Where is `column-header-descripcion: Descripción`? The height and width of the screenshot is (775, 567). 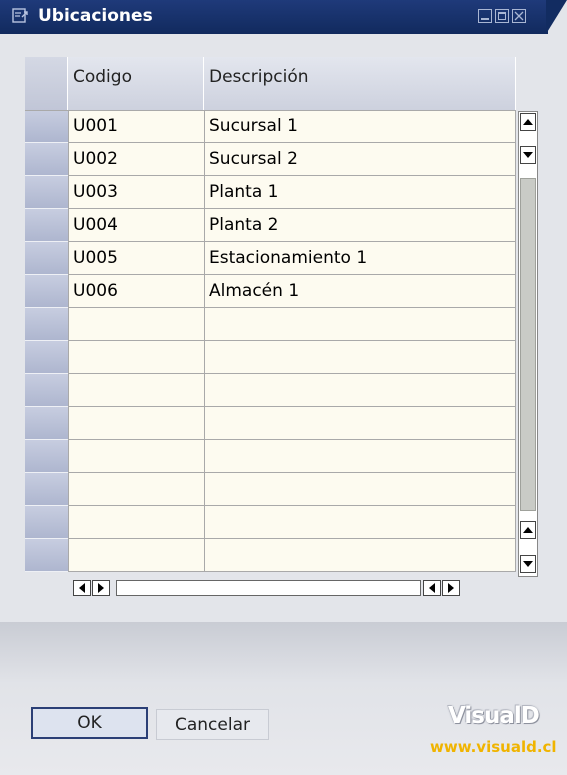
column-header-descripcion: Descripción is located at coordinates (360, 83).